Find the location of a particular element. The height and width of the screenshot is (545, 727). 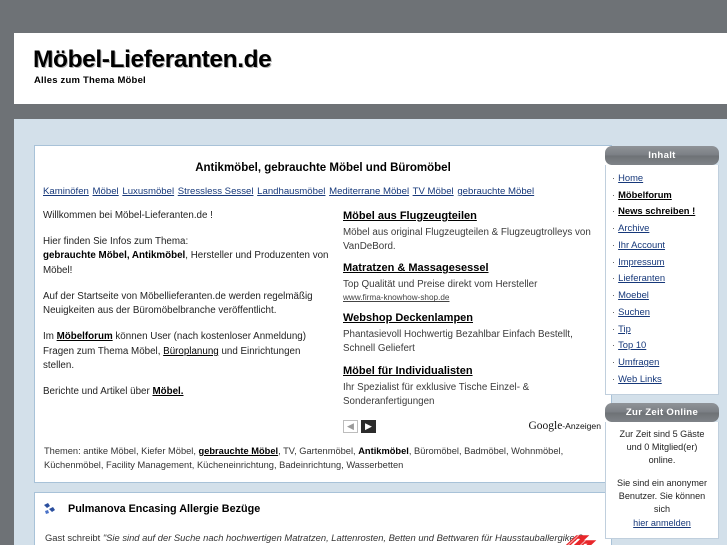

moebel-link: Möbel. is located at coordinates (167, 391).